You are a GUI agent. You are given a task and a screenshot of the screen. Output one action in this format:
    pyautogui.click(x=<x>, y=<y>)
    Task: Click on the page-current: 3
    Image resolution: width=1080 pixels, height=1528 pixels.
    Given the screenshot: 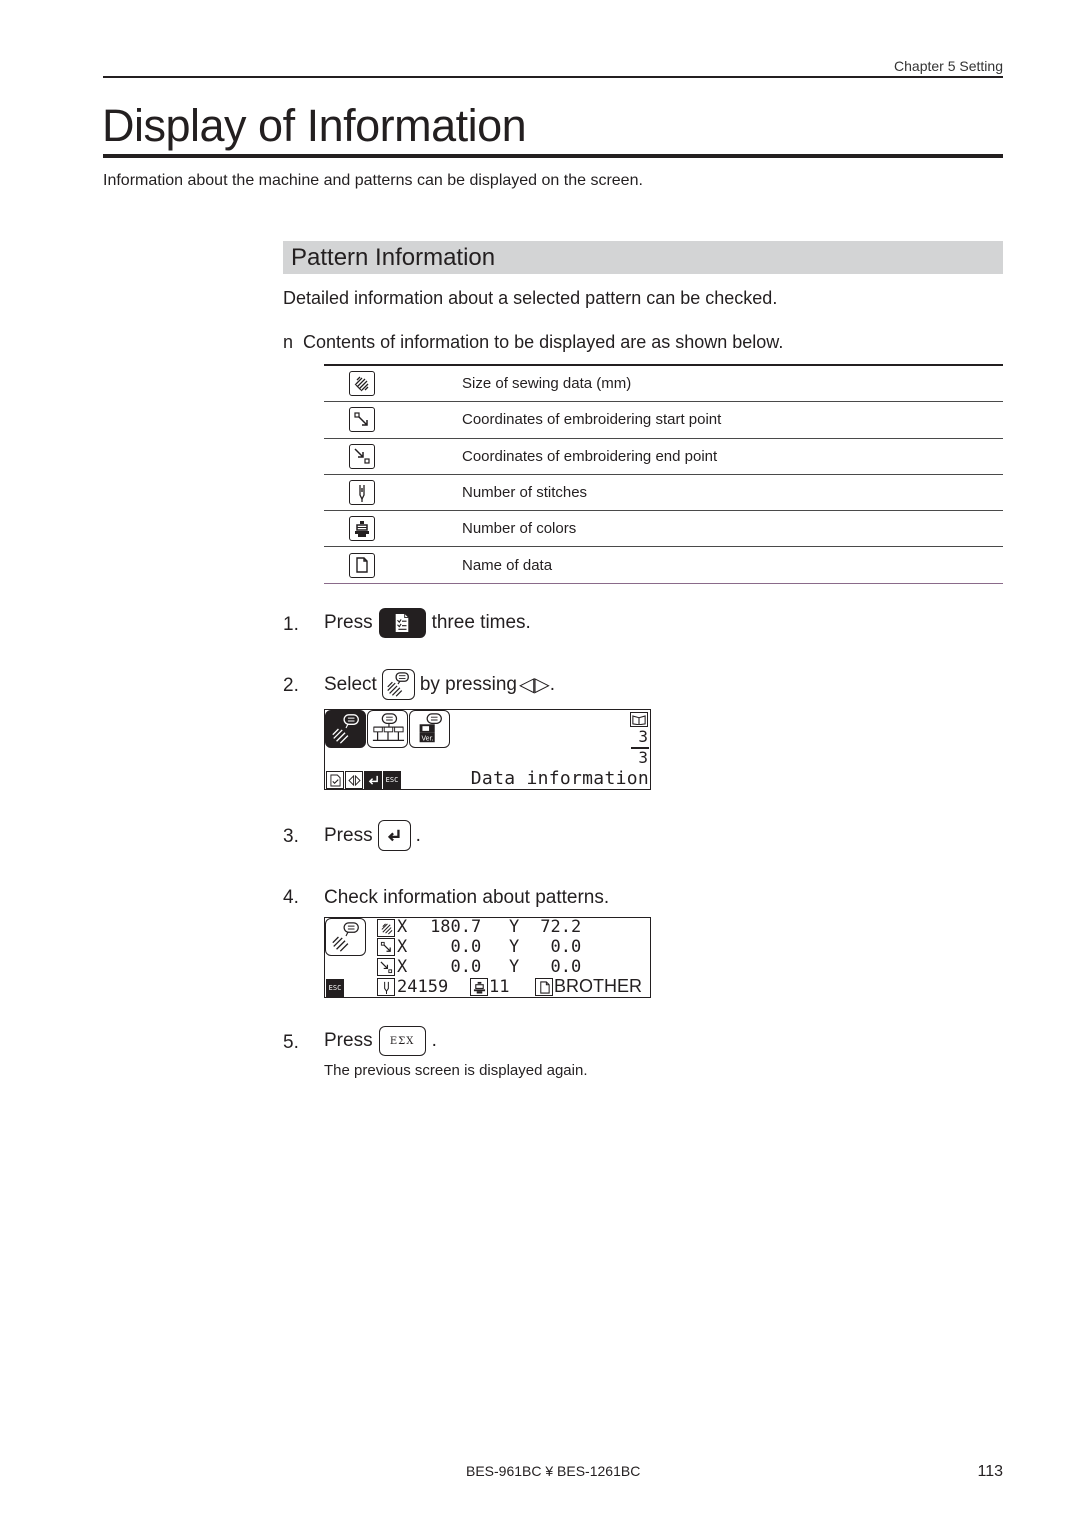 What is the action you would take?
    pyautogui.click(x=643, y=736)
    